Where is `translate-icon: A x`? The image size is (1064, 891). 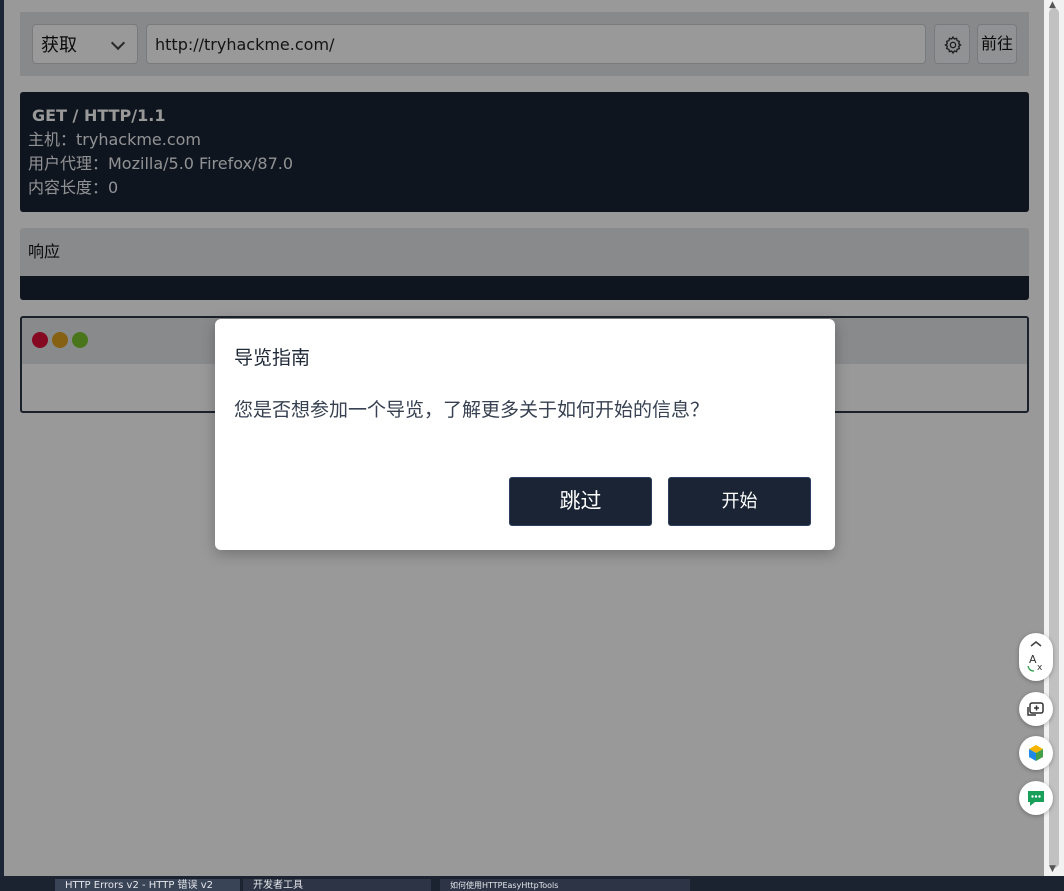 translate-icon: A x is located at coordinates (1035, 656).